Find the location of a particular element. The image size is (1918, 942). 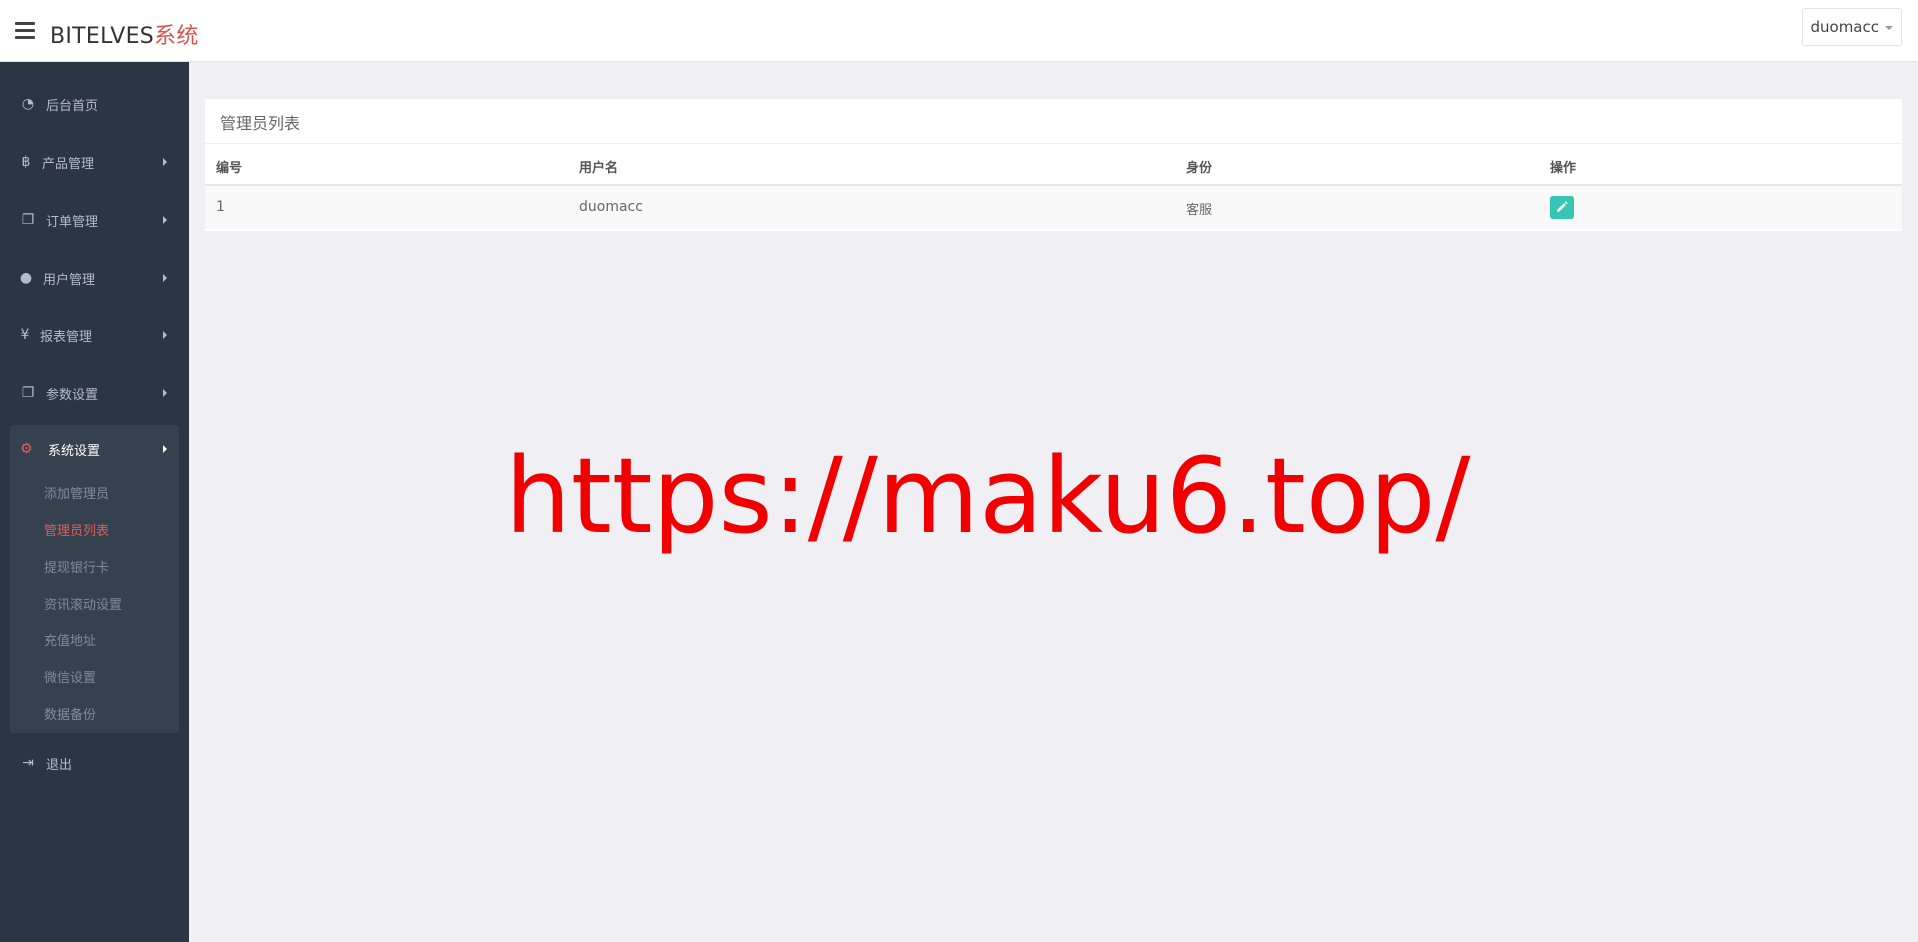

submenu-add-admin: 添加管理员 is located at coordinates (76, 492).